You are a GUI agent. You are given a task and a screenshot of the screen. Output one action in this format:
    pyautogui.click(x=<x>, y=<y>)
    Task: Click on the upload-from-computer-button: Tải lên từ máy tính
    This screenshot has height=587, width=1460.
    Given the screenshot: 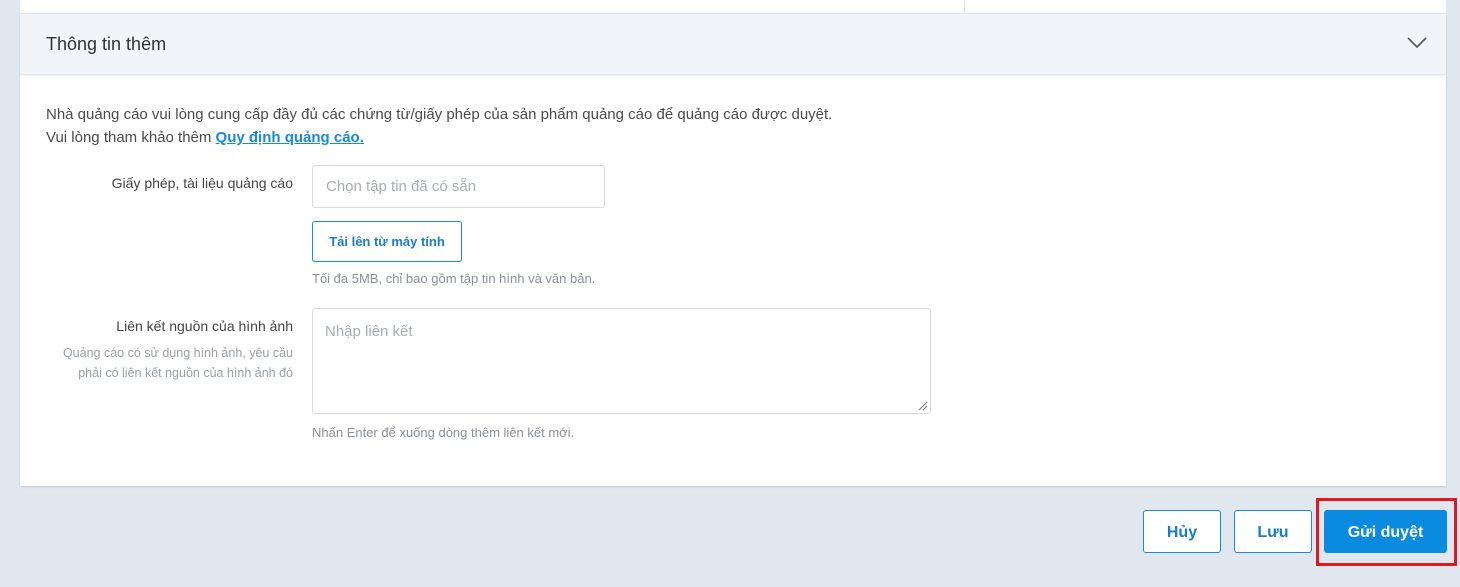 What is the action you would take?
    pyautogui.click(x=387, y=241)
    